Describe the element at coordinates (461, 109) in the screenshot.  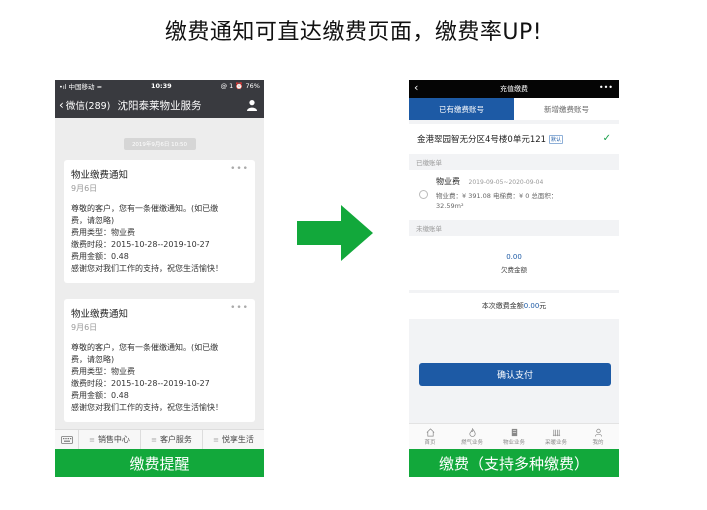
I see `tab-existing-account: 已有缴费账号` at that location.